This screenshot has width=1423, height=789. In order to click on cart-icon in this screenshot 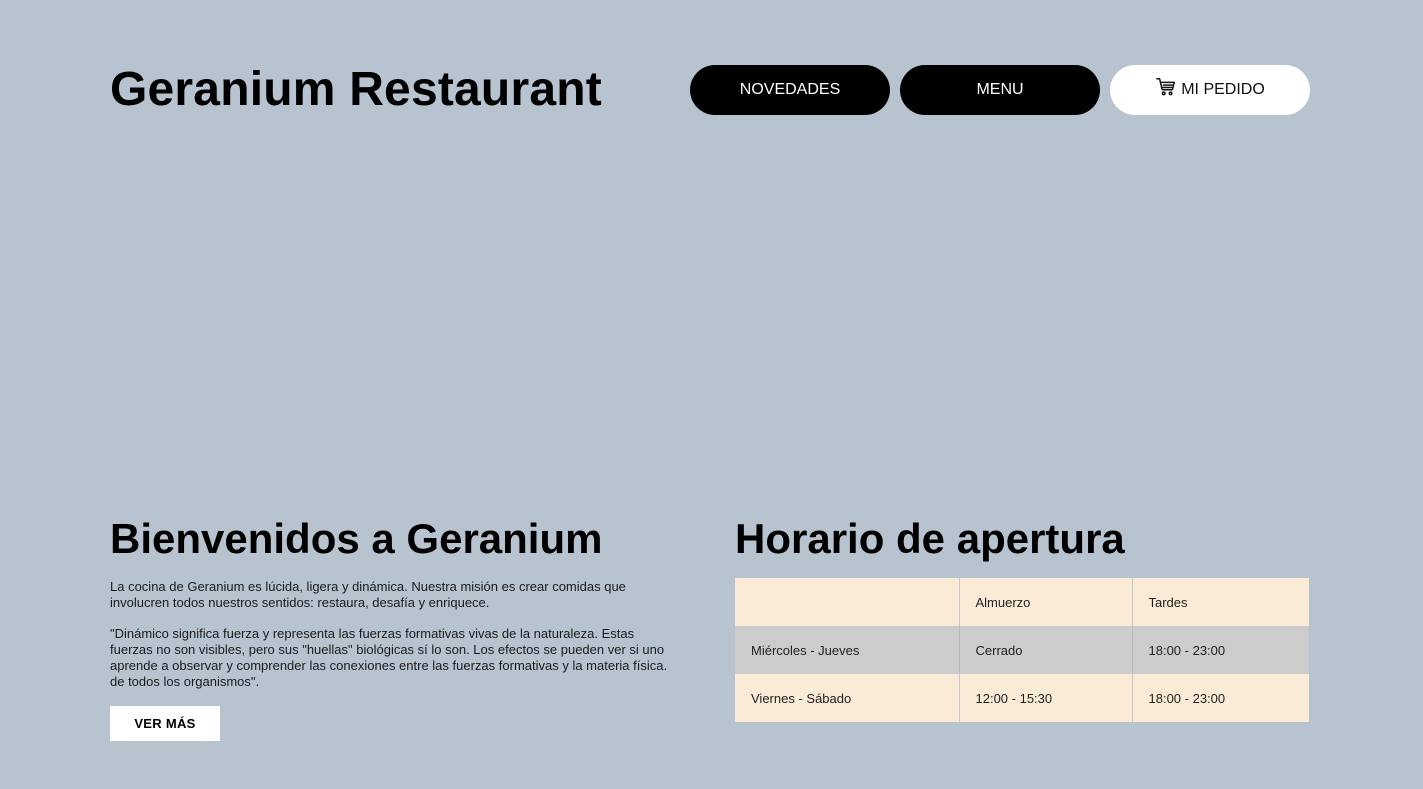, I will do `click(1166, 87)`.